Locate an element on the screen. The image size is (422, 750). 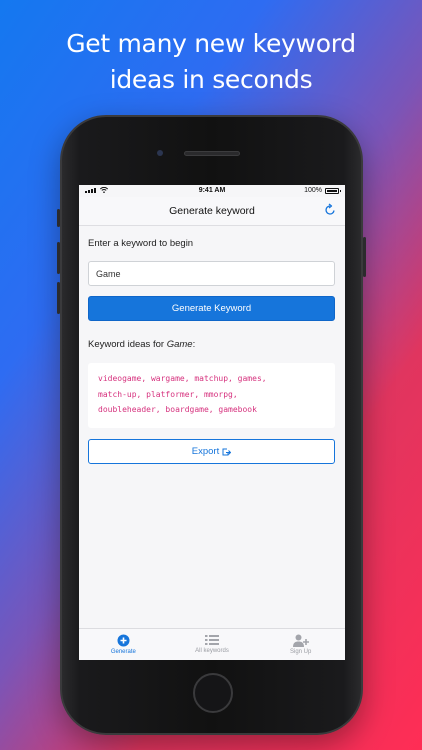
battery-indicator: 100% is located at coordinates (322, 190).